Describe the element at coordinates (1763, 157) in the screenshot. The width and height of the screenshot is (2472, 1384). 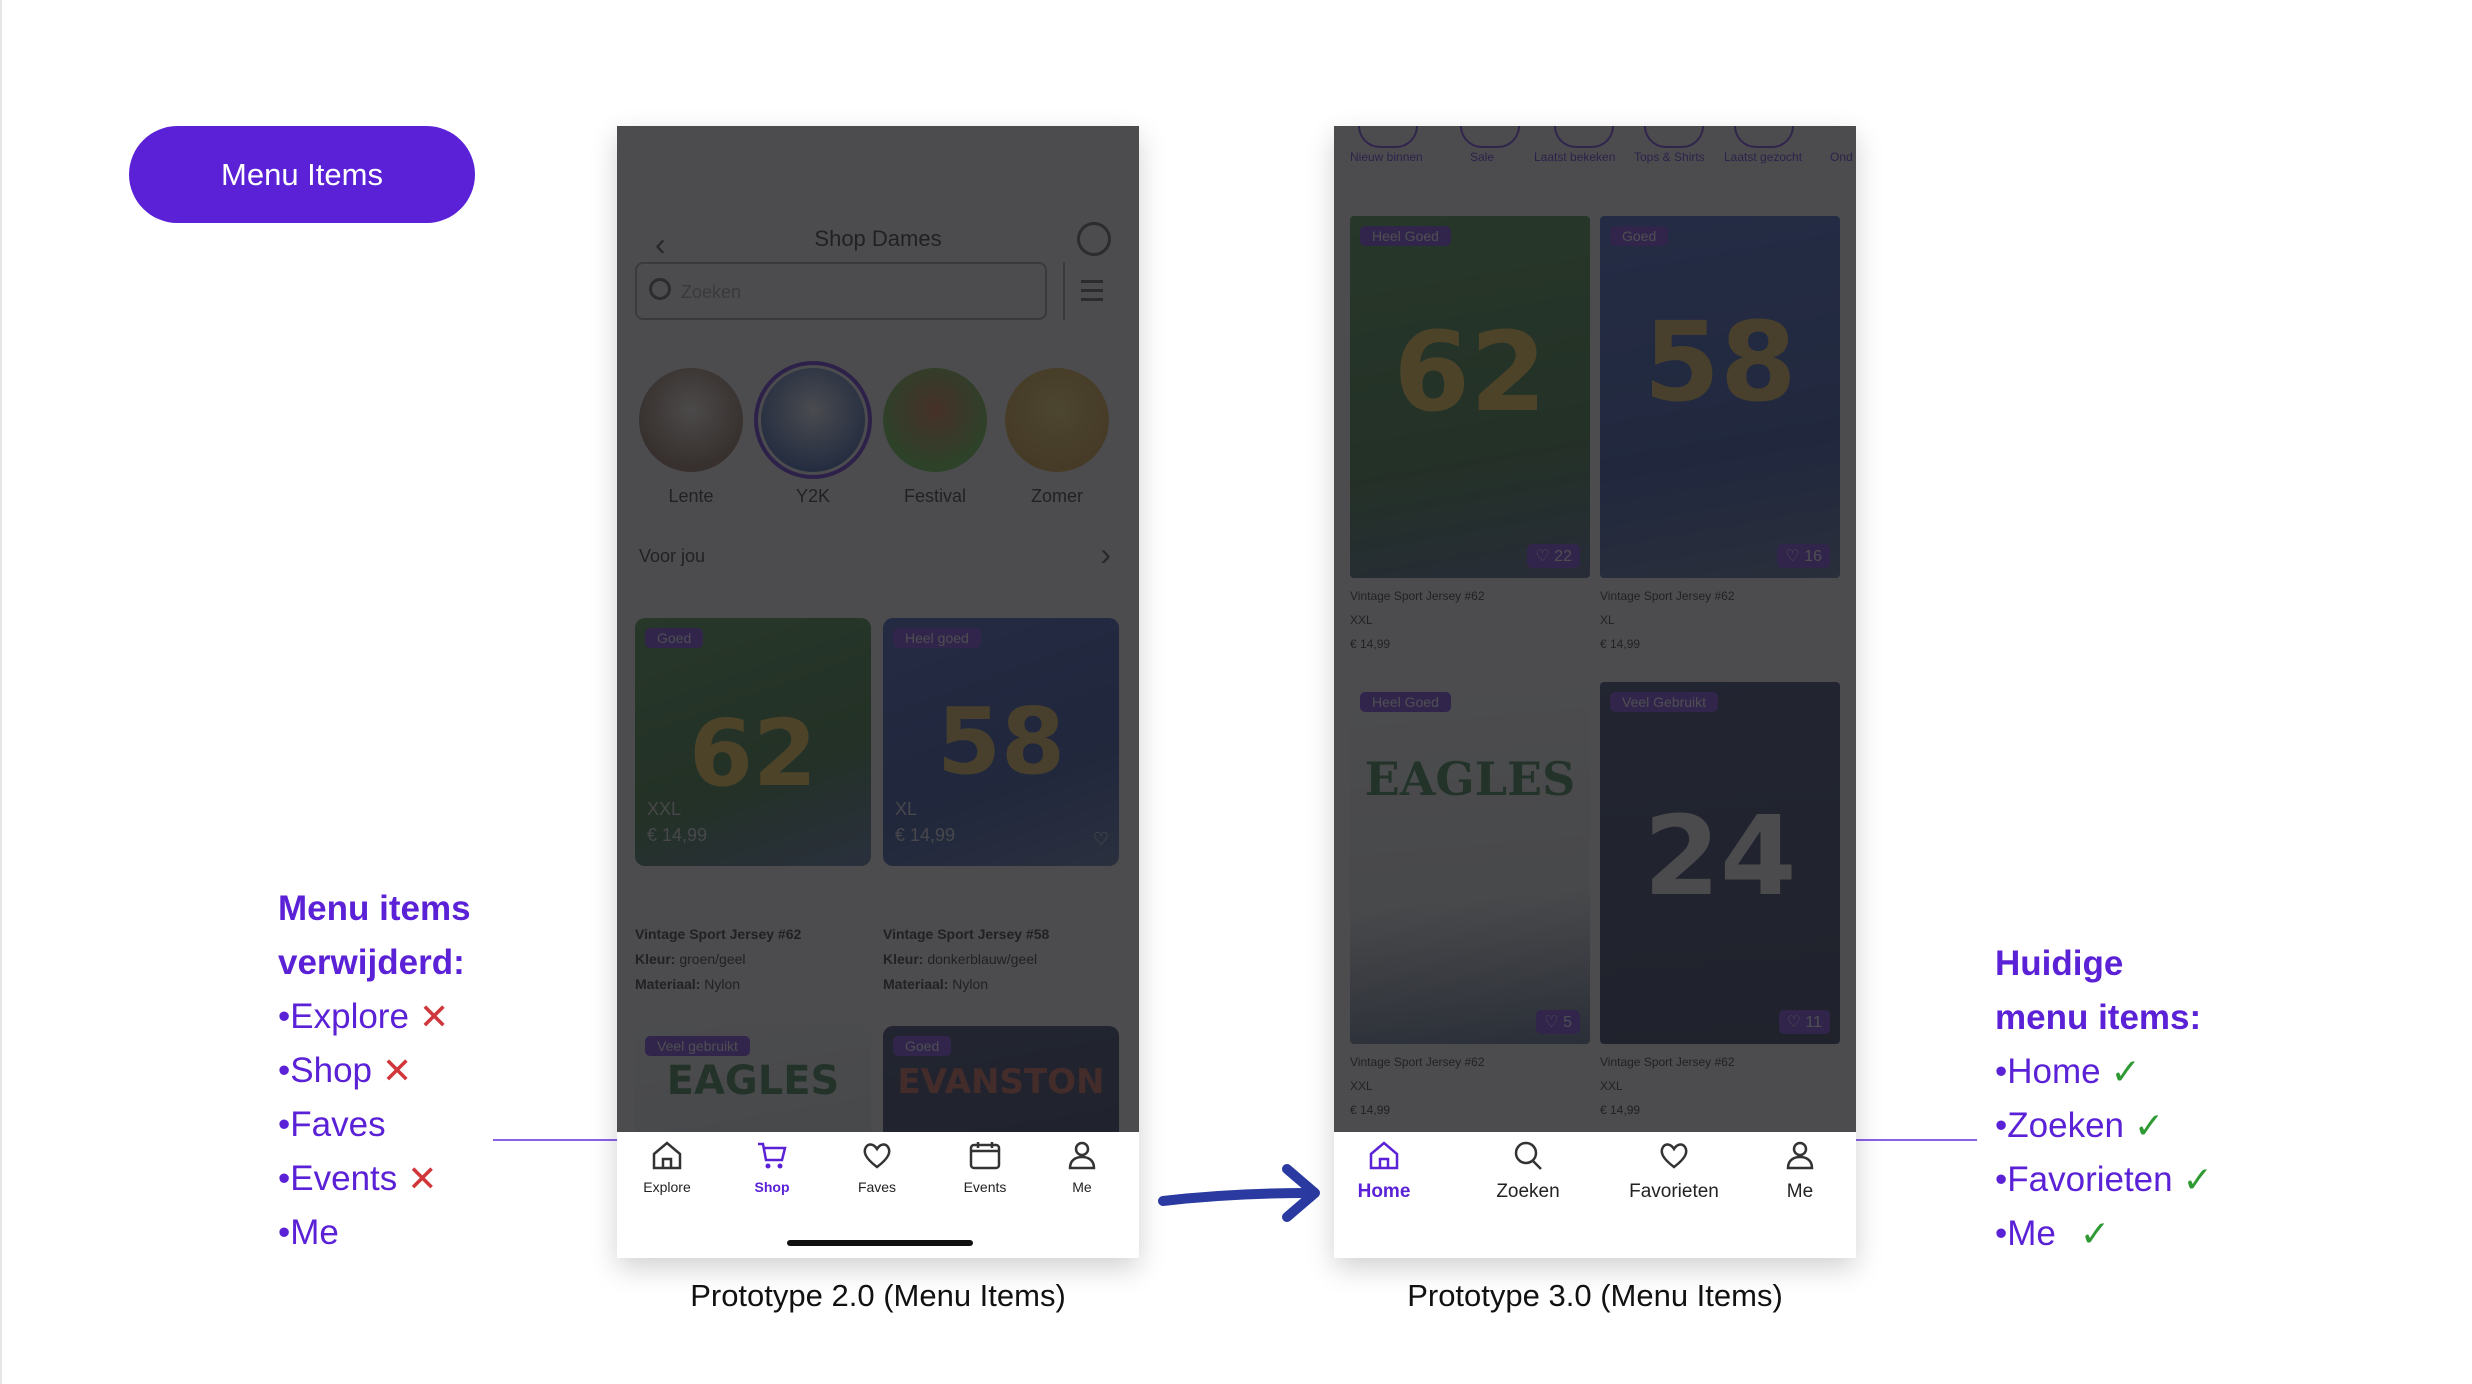
I see `chip-label: Laatst gezocht` at that location.